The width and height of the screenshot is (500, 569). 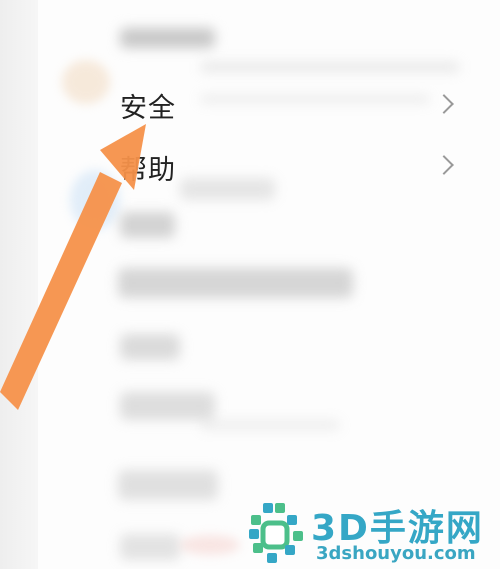 I want to click on left-panel-edge, so click(x=19, y=284).